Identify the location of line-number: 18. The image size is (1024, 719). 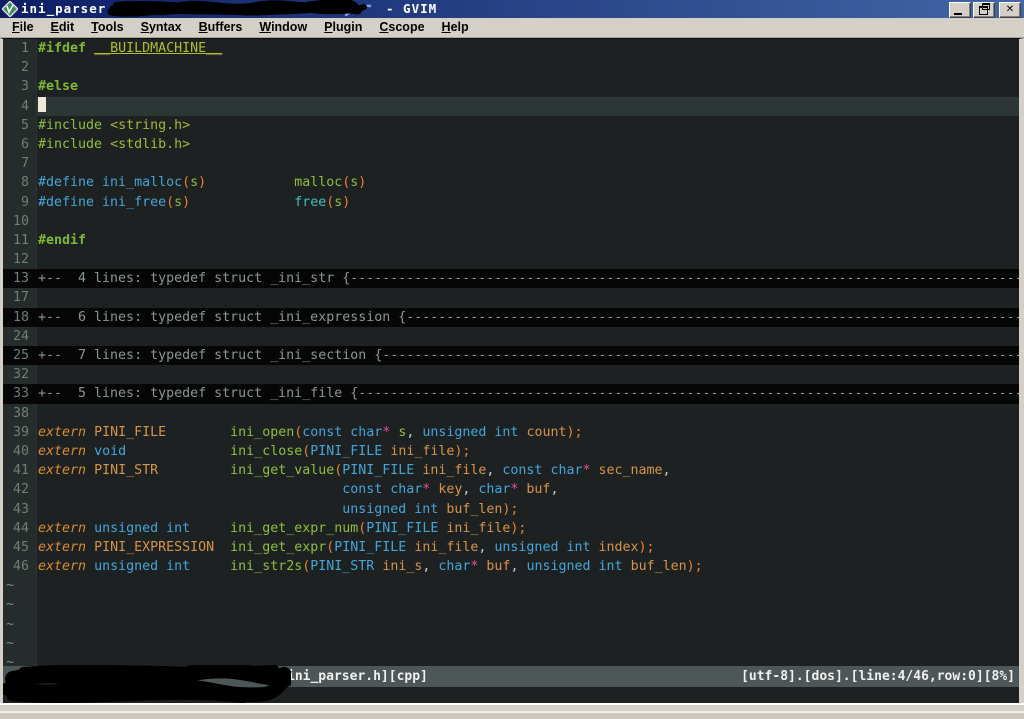
(20, 317).